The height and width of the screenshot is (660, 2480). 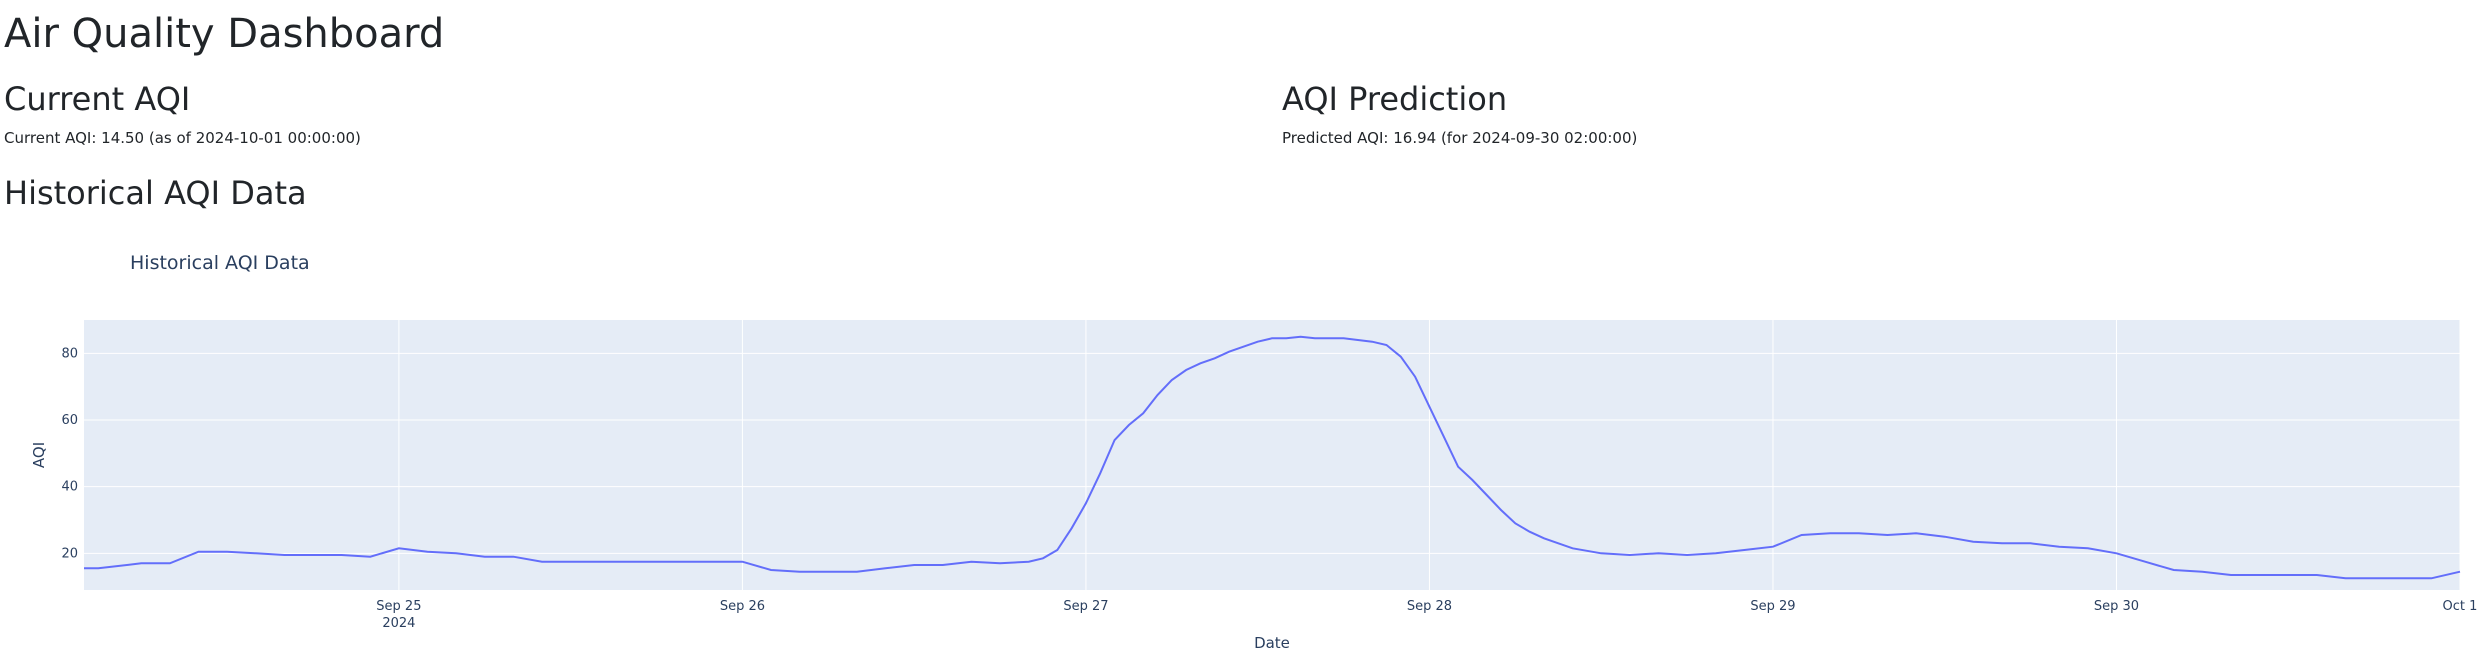 What do you see at coordinates (398, 606) in the screenshot?
I see `x-tick-label: Sep 25` at bounding box center [398, 606].